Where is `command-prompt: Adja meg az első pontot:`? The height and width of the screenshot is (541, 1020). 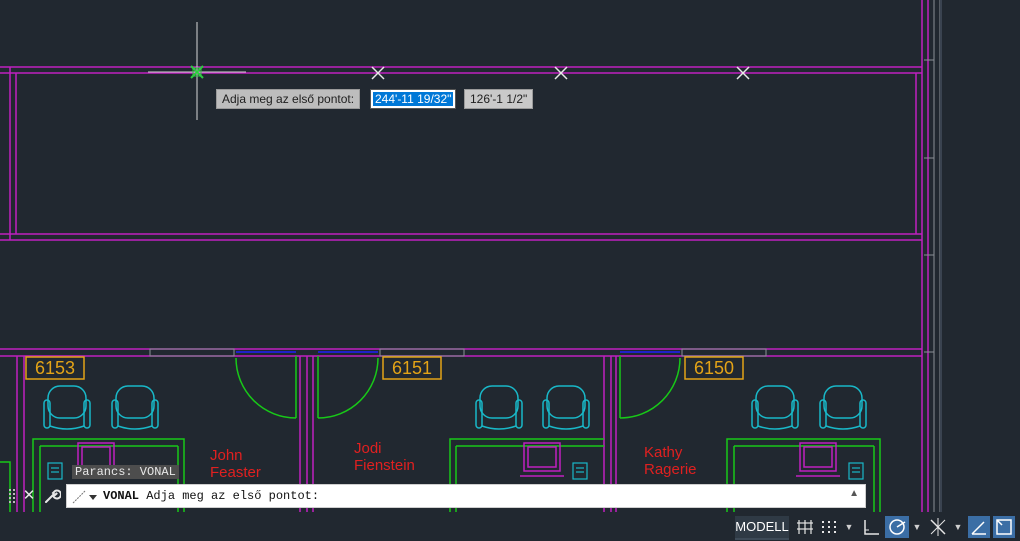
command-prompt: Adja meg az első pontot: is located at coordinates (233, 496).